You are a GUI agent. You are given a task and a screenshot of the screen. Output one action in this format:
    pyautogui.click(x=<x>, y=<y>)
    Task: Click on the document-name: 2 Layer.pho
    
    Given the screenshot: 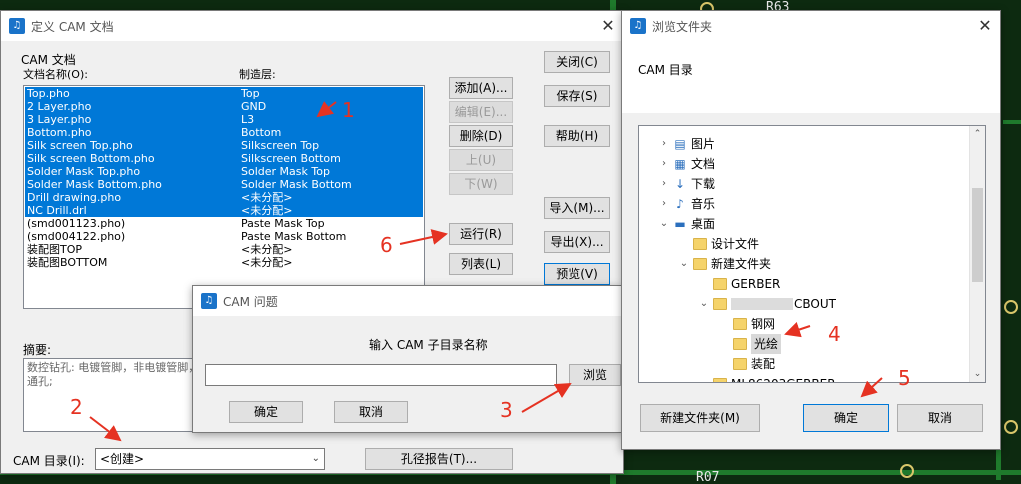 What is the action you would take?
    pyautogui.click(x=59, y=106)
    